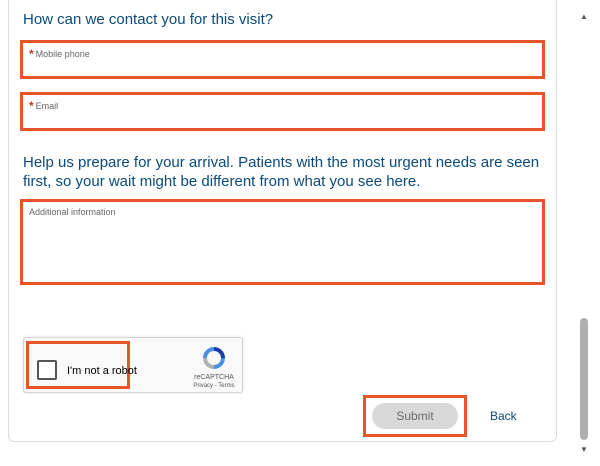  Describe the element at coordinates (214, 386) in the screenshot. I see `recaptcha-links: Privacy - Terms` at that location.